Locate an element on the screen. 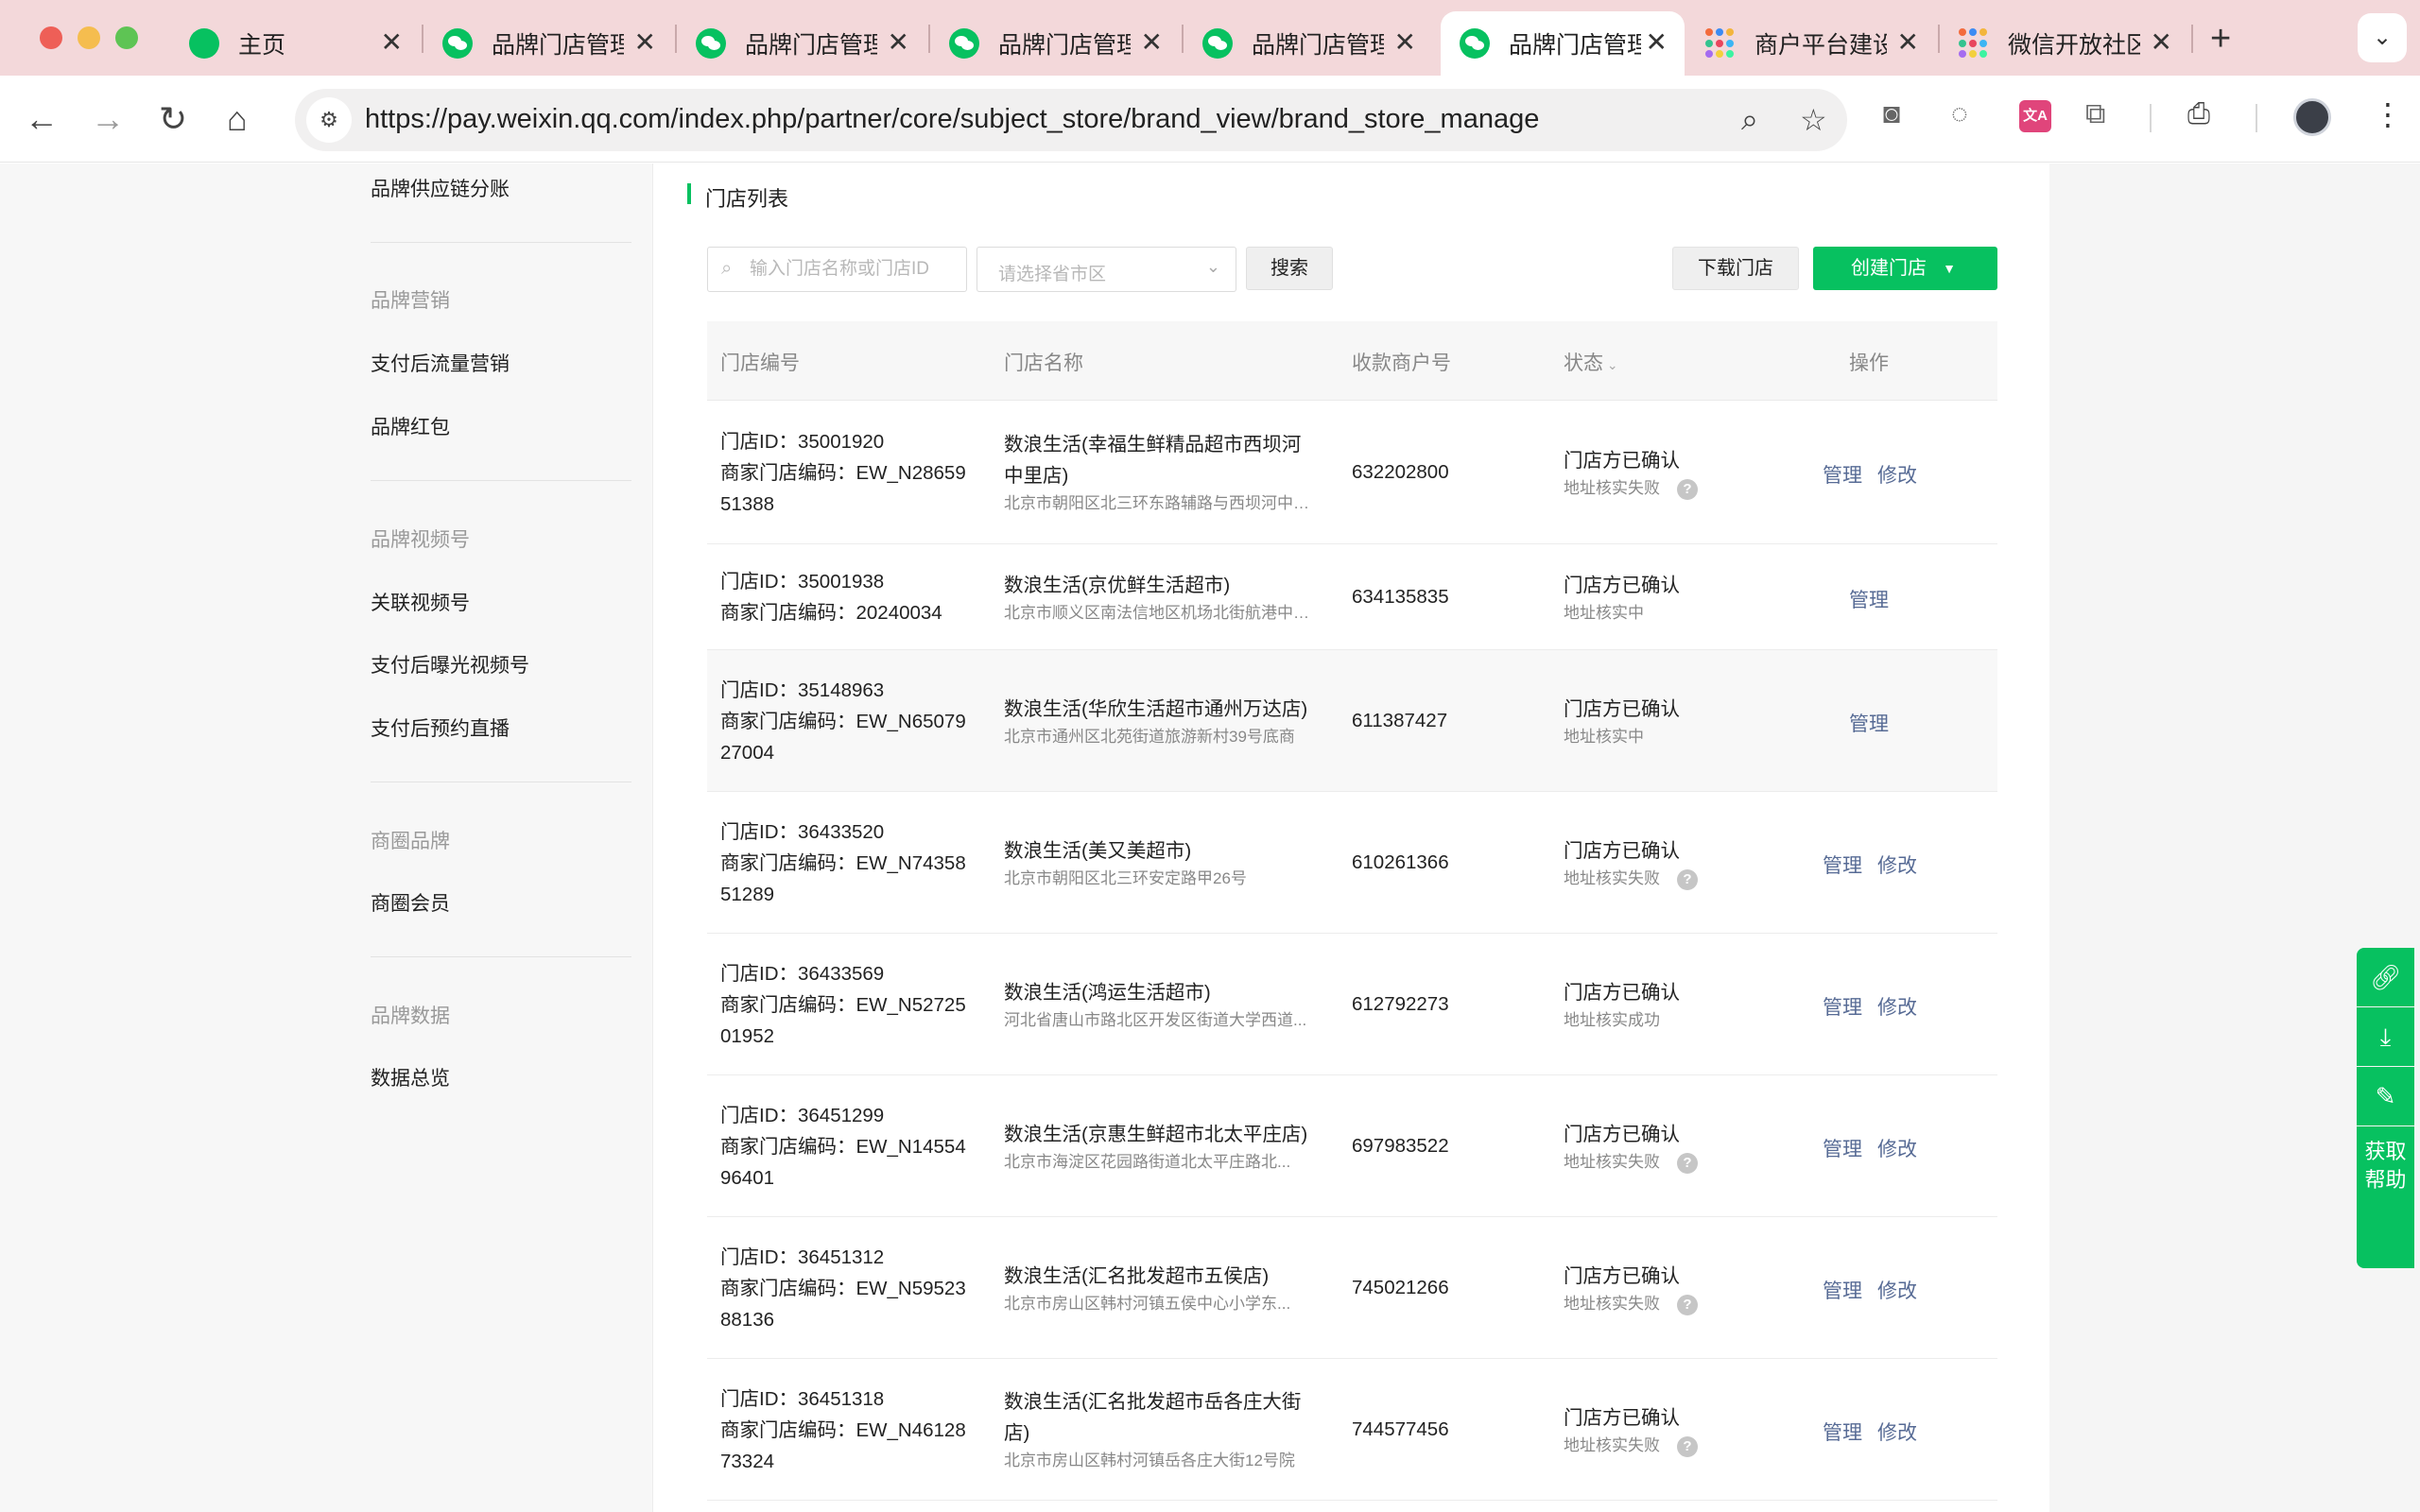 The image size is (2420, 1512). tab-brand-store-3: 品牌门店管理 ✕ is located at coordinates (1055, 43).